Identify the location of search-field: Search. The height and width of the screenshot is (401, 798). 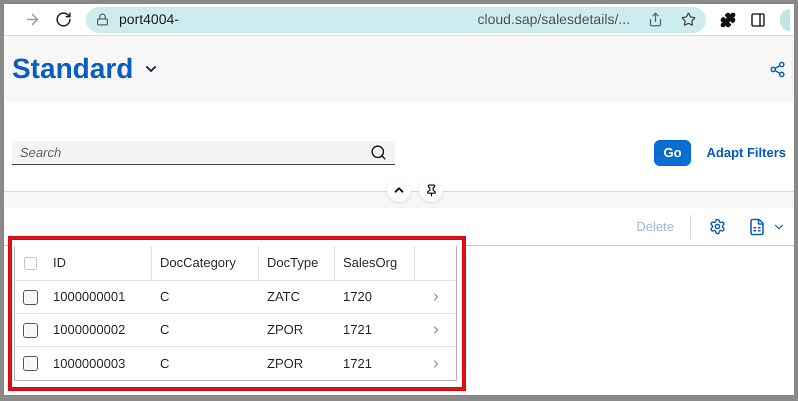
(203, 153).